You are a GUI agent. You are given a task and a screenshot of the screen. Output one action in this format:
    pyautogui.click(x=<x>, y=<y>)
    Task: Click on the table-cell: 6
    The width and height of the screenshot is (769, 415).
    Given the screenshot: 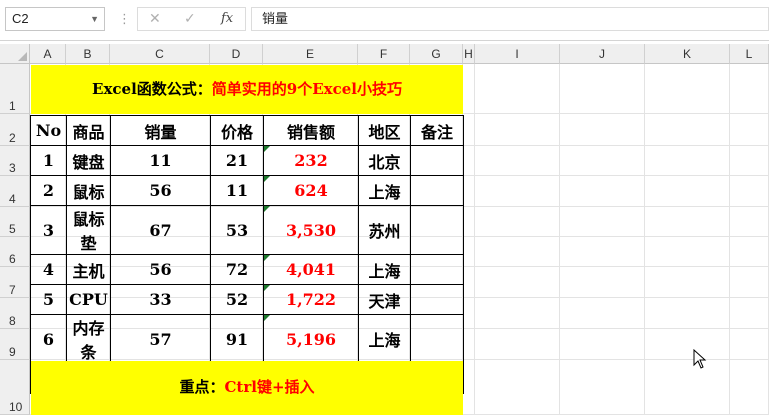 What is the action you would take?
    pyautogui.click(x=48, y=339)
    